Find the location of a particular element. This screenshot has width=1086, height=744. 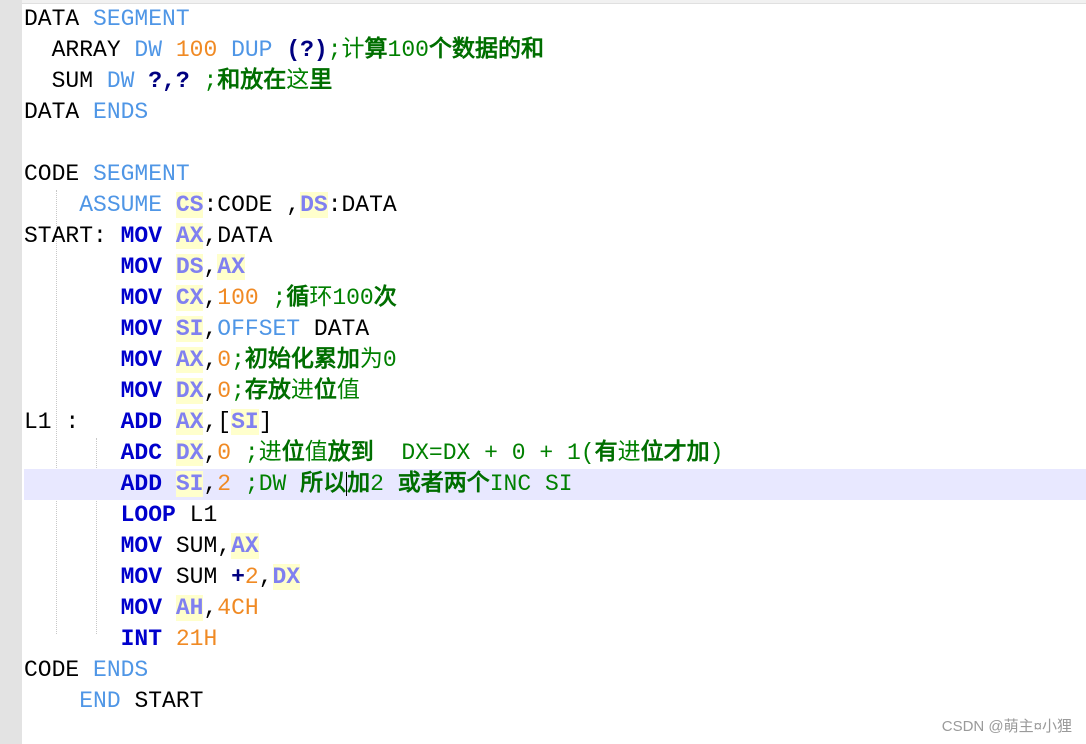

code-line: MOV SI,OFFSET DATA is located at coordinates (555, 329).